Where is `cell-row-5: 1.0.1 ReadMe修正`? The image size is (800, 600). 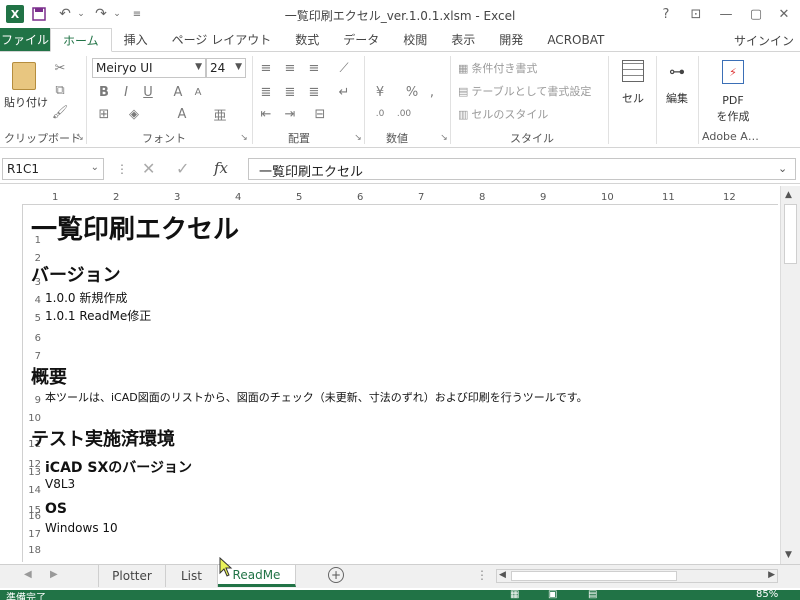 cell-row-5: 1.0.1 ReadMe修正 is located at coordinates (98, 315).